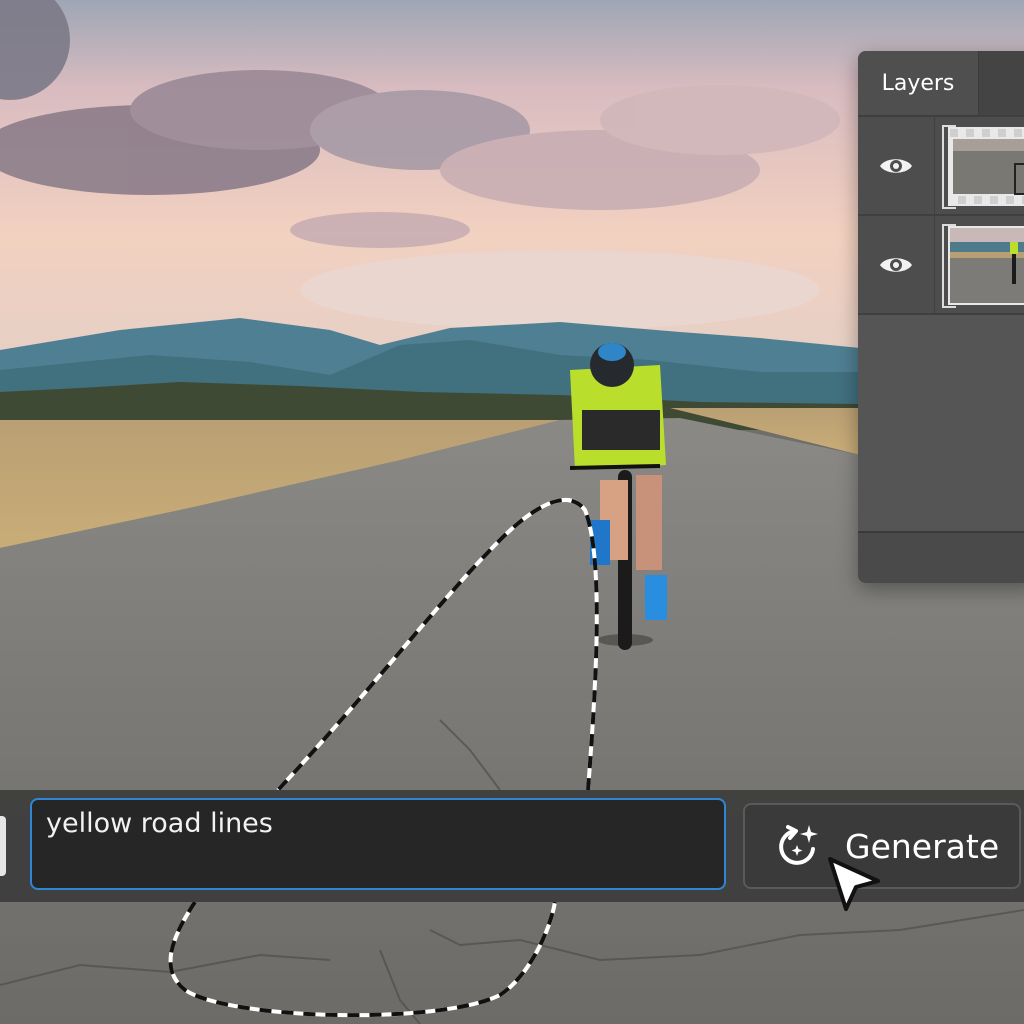 This screenshot has height=1024, width=1024. I want to click on layers-list-empty-area, so click(941, 424).